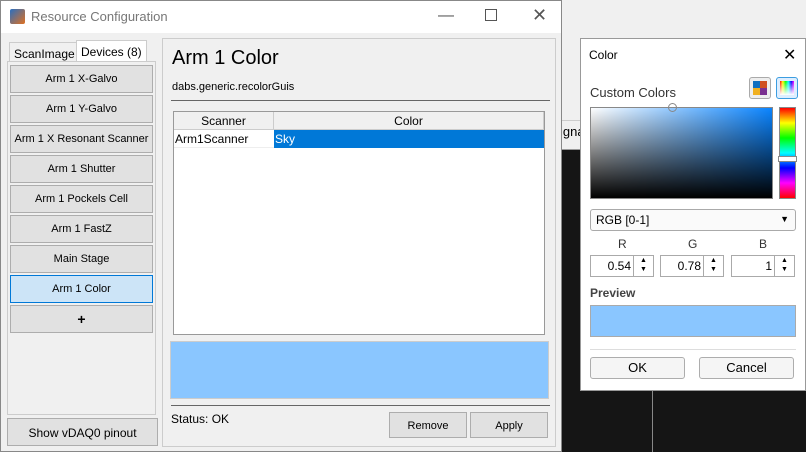 This screenshot has width=806, height=452. What do you see at coordinates (17, 16) in the screenshot?
I see `matlab-icon` at bounding box center [17, 16].